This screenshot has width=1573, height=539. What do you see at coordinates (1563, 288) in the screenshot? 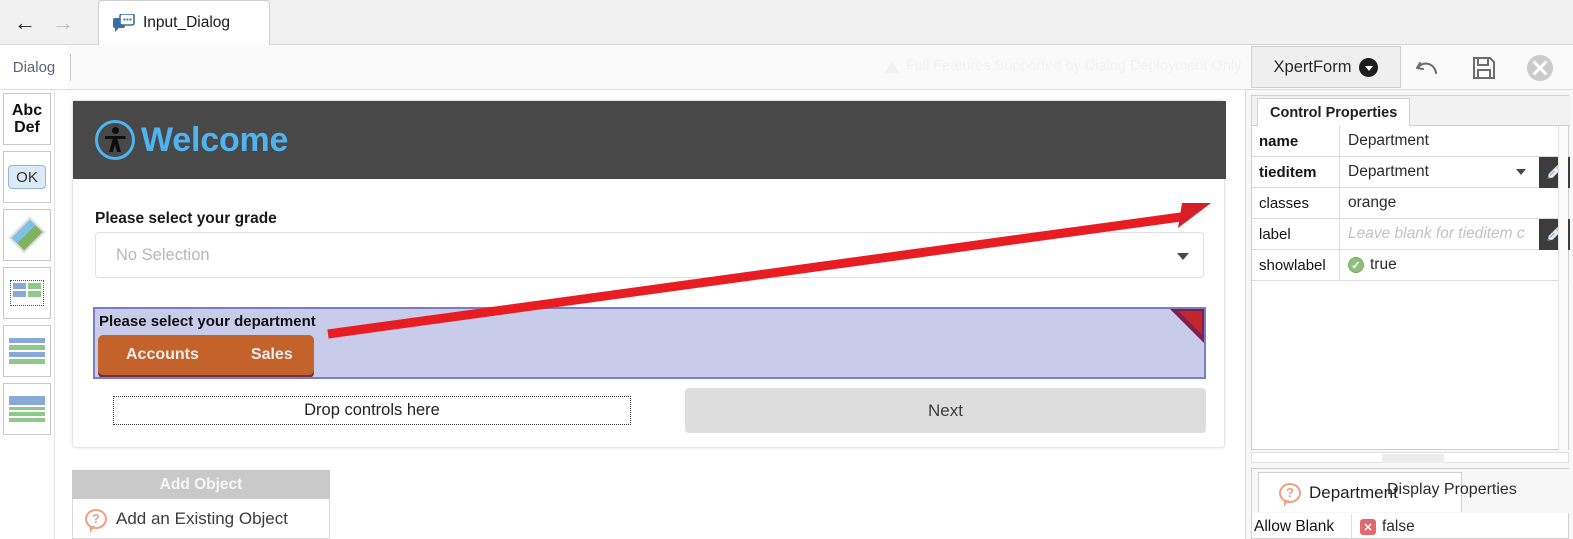
I see `properties-vertical-scrollbar` at bounding box center [1563, 288].